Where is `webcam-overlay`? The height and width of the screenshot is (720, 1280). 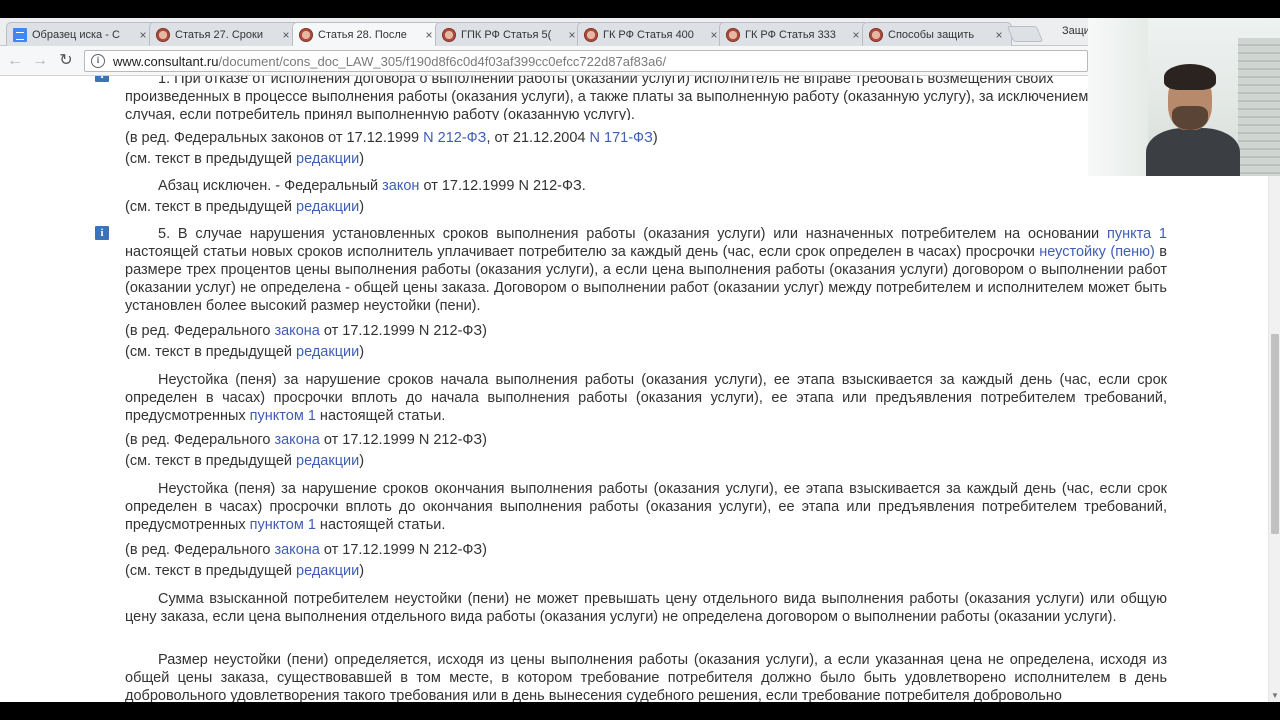
webcam-overlay is located at coordinates (1184, 97).